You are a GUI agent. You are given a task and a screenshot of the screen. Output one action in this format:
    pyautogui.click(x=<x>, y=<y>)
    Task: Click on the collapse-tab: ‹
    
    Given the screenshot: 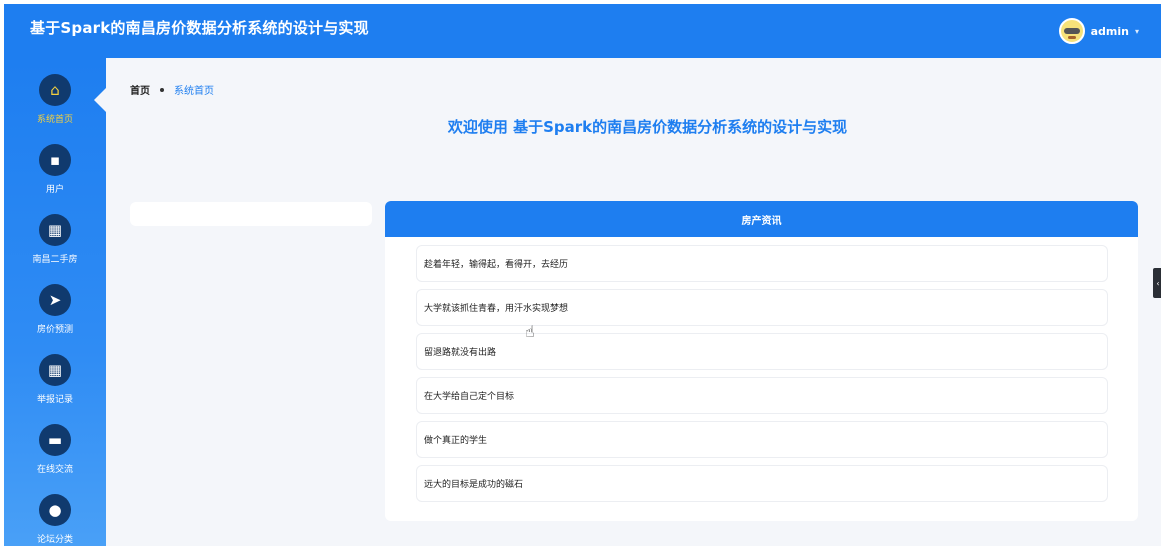 What is the action you would take?
    pyautogui.click(x=1157, y=283)
    